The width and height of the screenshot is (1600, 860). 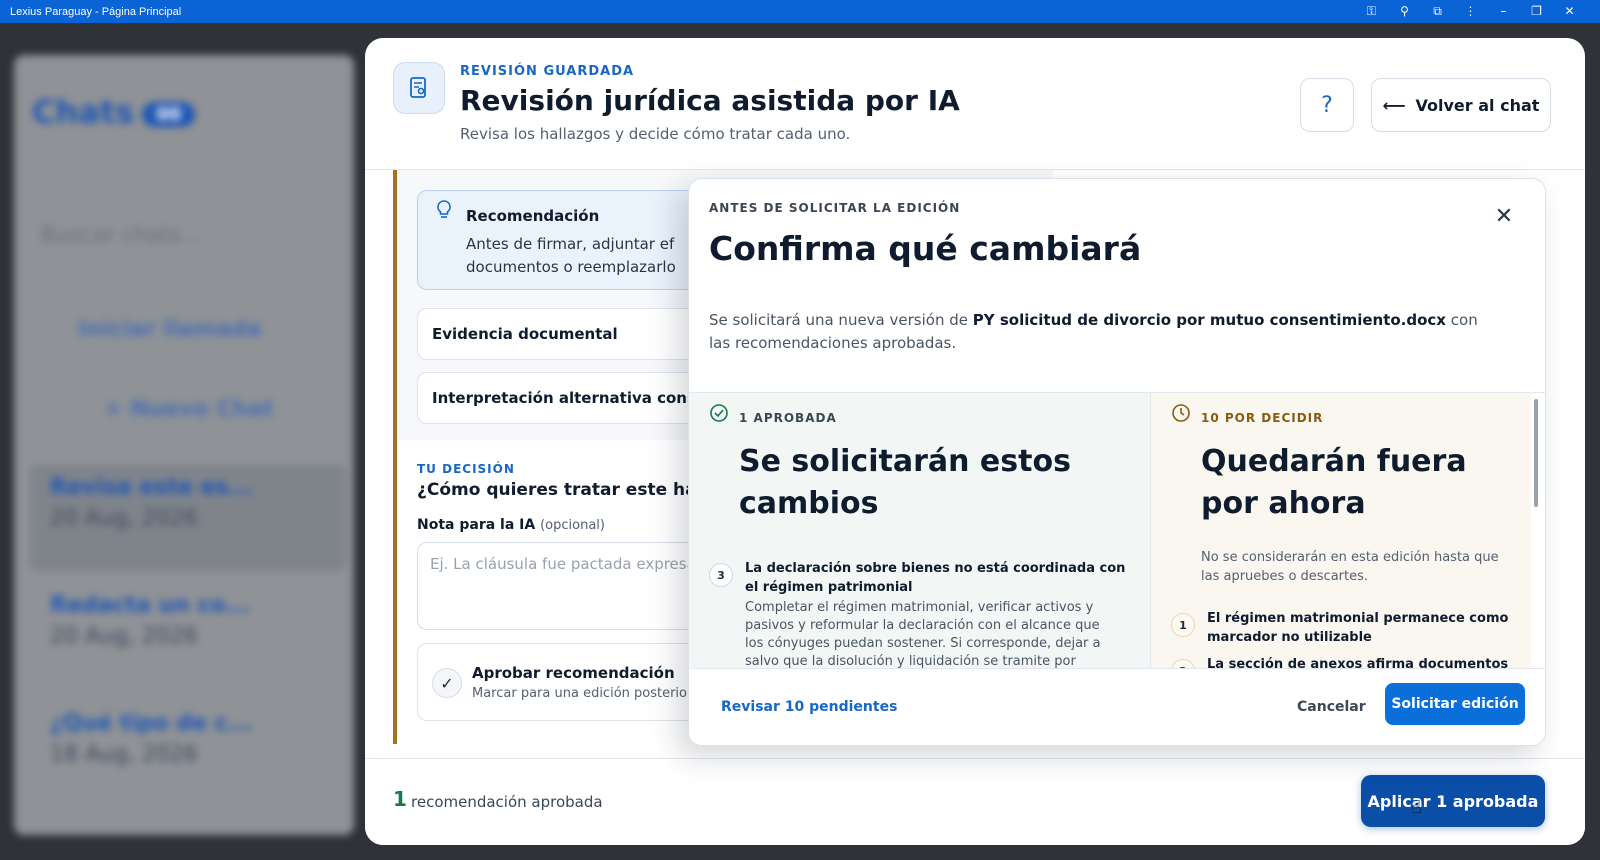 What do you see at coordinates (905, 482) in the screenshot?
I see `approved-heading: Se solicitarán estos cambios` at bounding box center [905, 482].